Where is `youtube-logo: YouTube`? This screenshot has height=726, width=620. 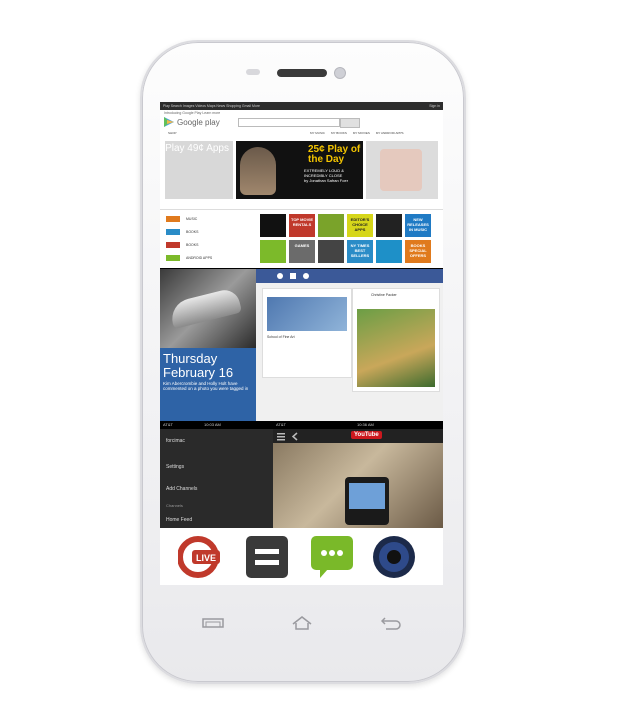
youtube-logo: YouTube is located at coordinates (366, 435).